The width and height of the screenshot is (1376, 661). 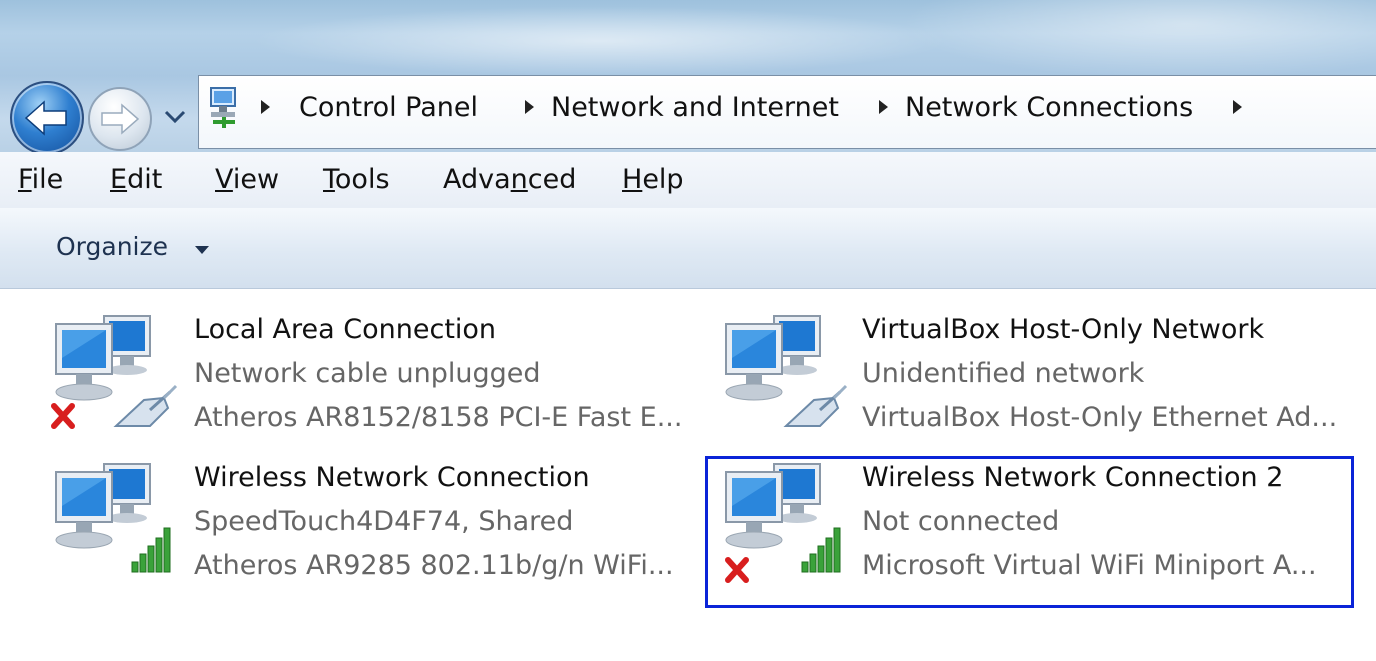 I want to click on menu-advanced-mnemonic: n, so click(x=519, y=179).